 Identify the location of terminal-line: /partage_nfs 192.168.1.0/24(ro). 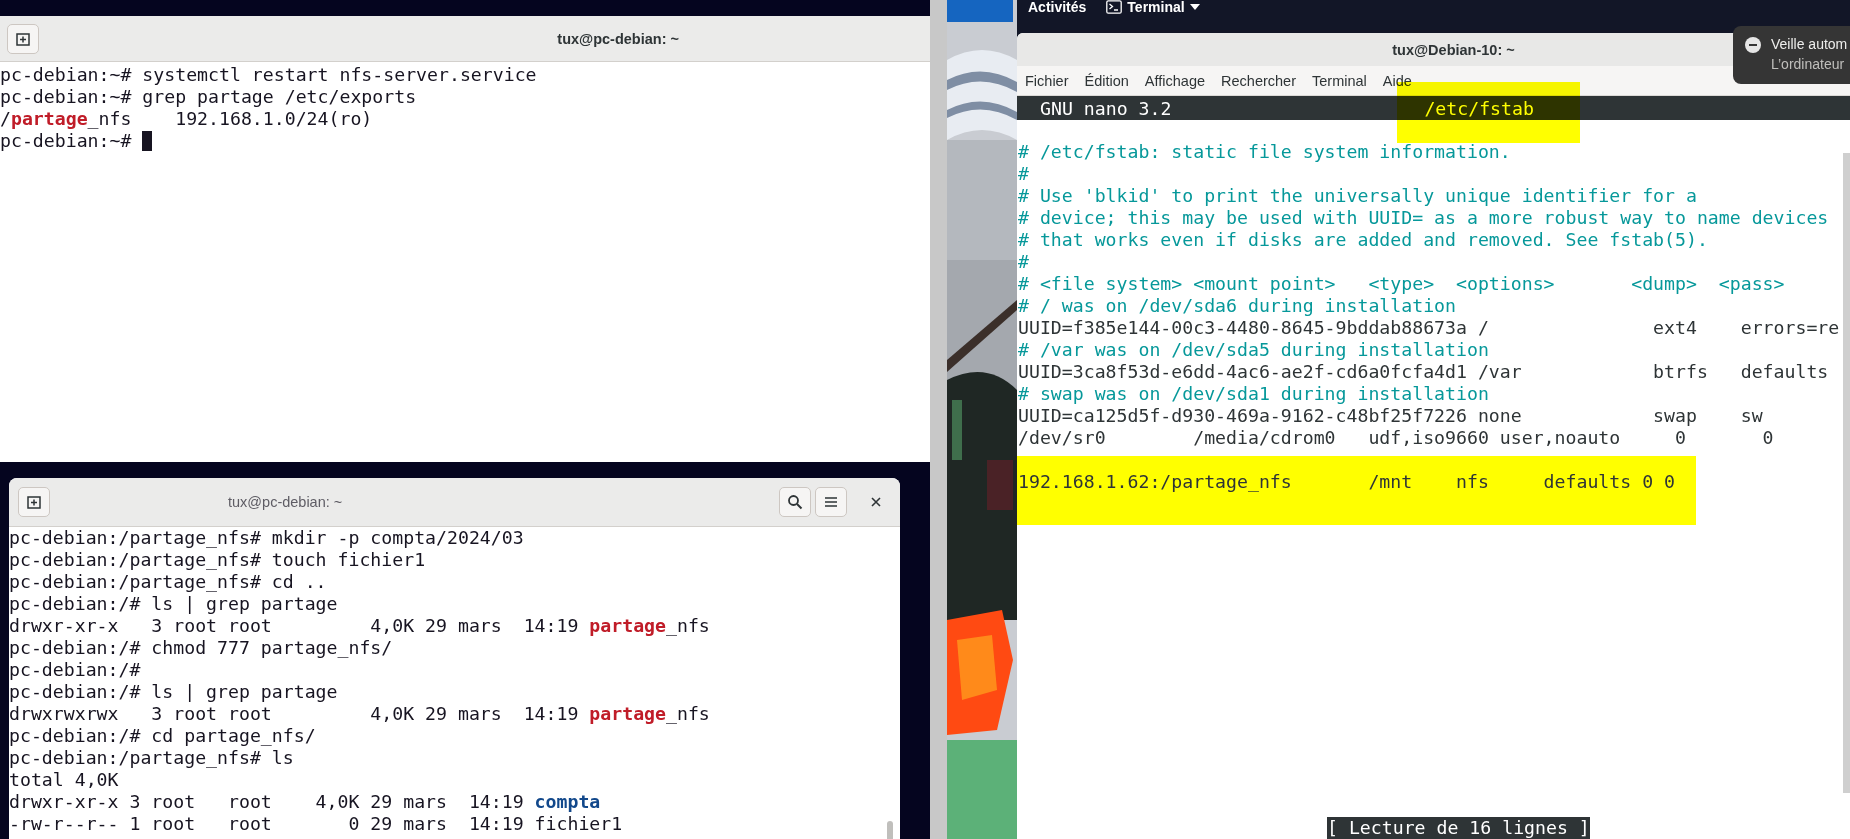
(186, 119).